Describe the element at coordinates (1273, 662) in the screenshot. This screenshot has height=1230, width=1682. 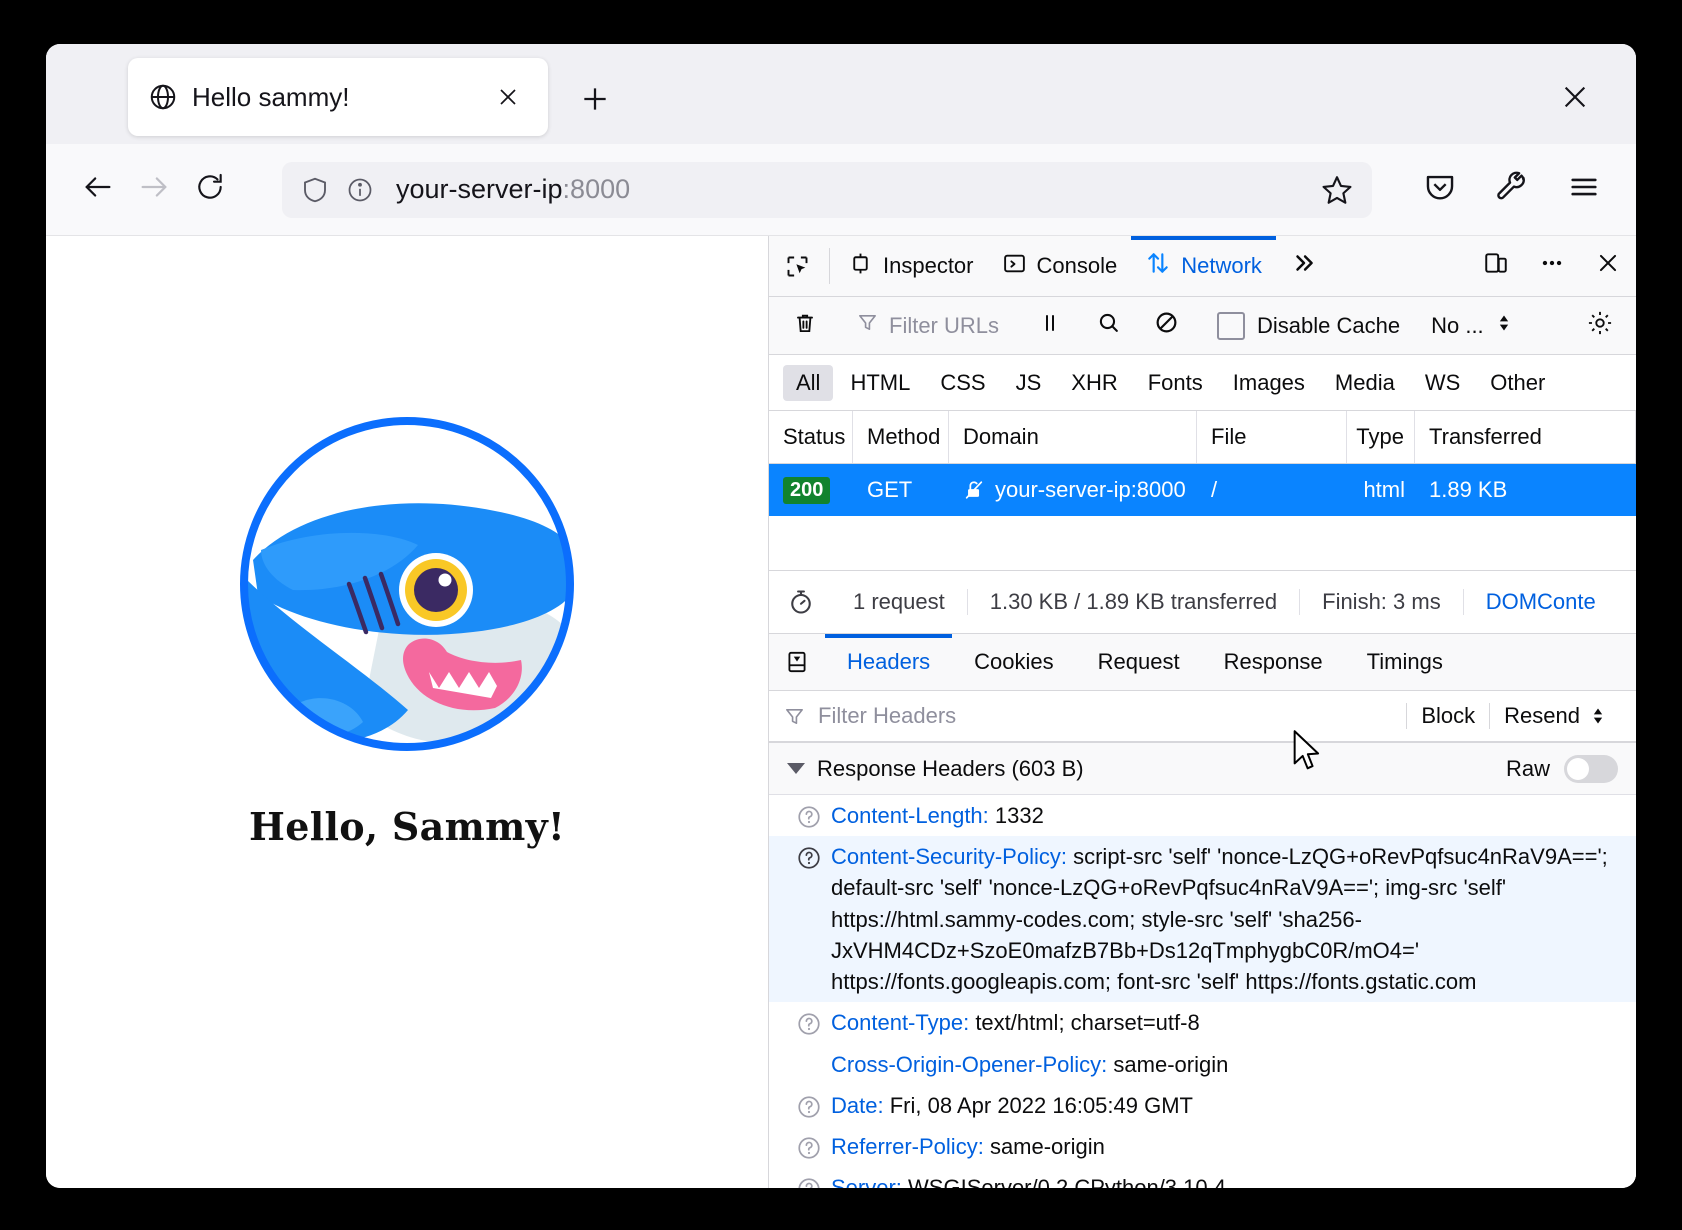
I see `tab-response: Response` at that location.